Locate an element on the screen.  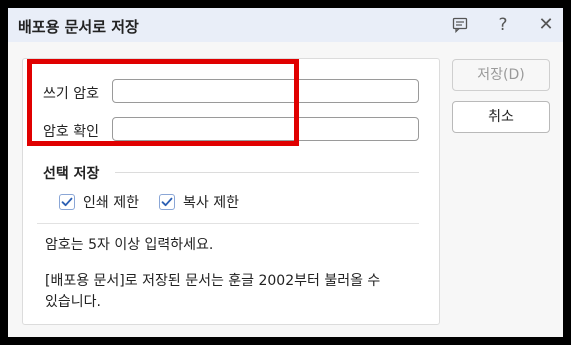
copy-restrict-checkbox: 복사 제한 is located at coordinates (199, 202).